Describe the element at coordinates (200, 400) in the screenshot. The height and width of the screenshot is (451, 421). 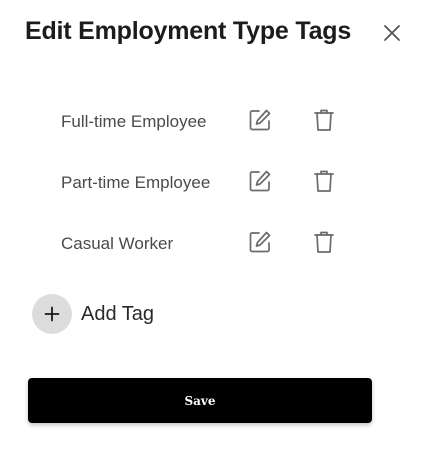
I see `save-button: Save` at that location.